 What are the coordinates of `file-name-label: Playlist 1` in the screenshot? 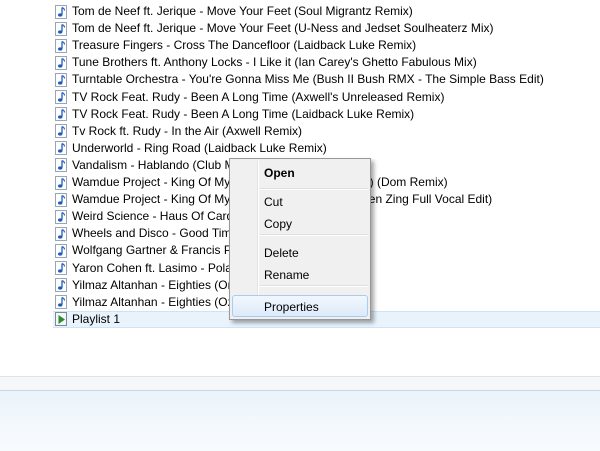 It's located at (96, 318).